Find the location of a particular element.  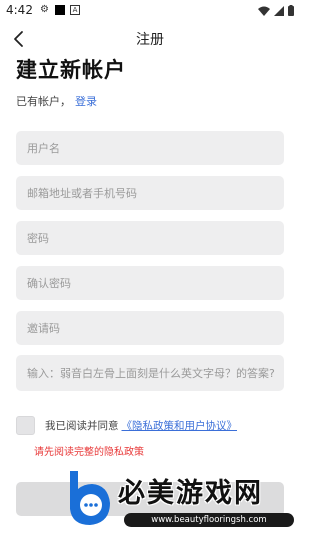

site-watermark: 必美游戏网 www.beautyflooringsh.com is located at coordinates (181, 499).